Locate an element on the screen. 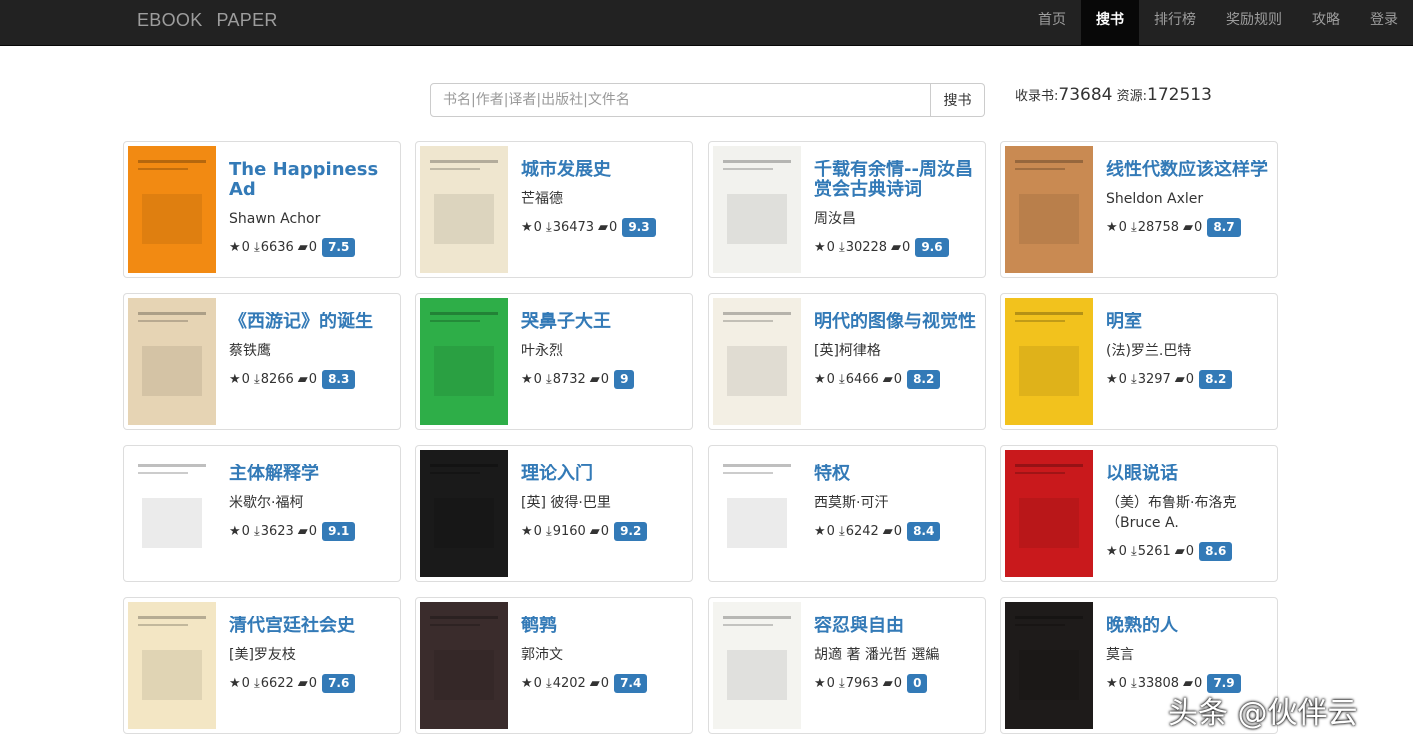 This screenshot has width=1413, height=749. book-card: 明室 (法)罗兰.巴特 ★ 0 ⤓ 3297 ▰ 0 8.2 is located at coordinates (1139, 361).